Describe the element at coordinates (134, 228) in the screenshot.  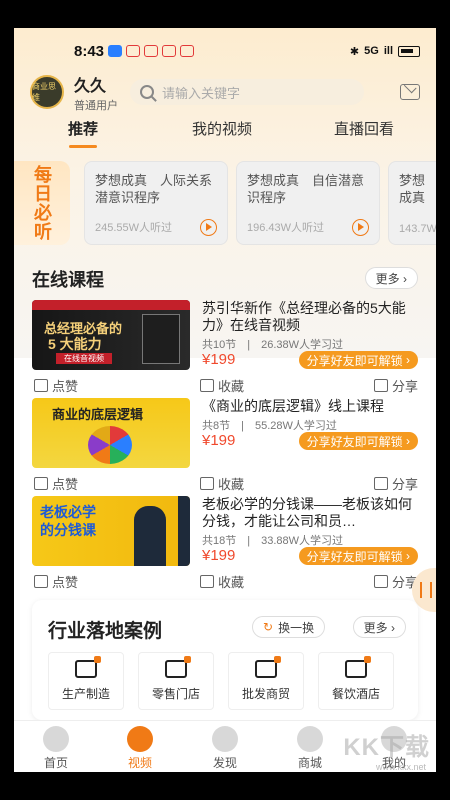
I see `audio-card-listeners: 245.55W人听过` at that location.